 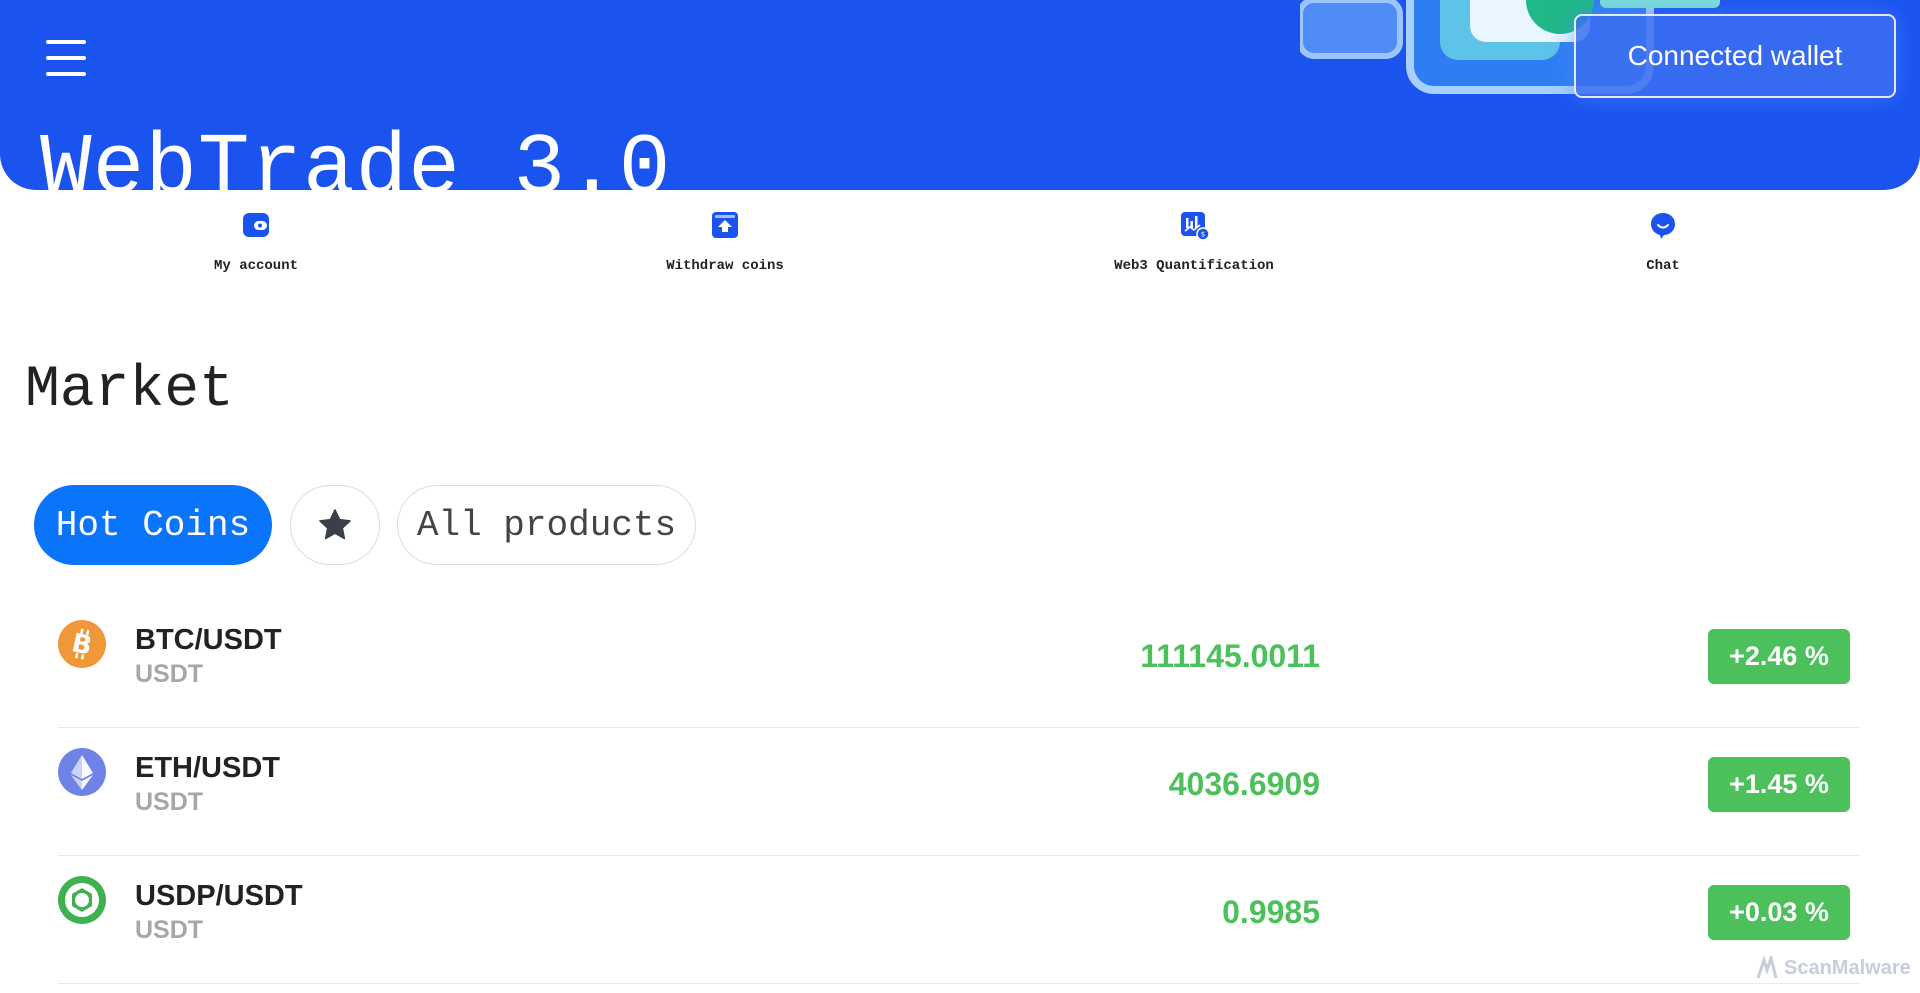 I want to click on chat-bubble-icon, so click(x=1663, y=226).